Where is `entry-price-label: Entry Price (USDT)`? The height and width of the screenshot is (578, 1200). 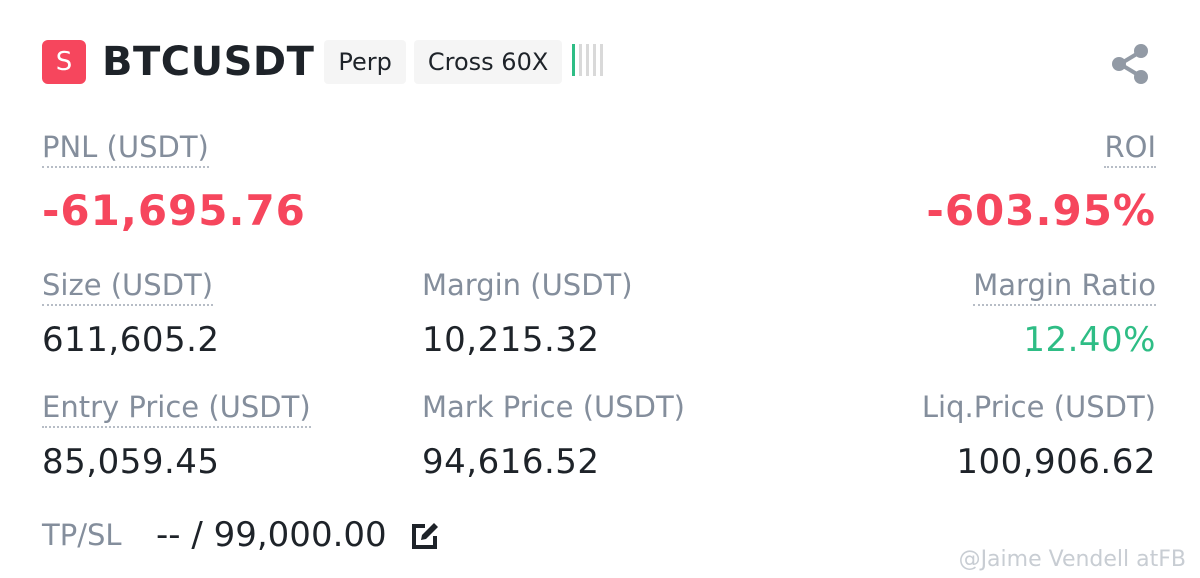 entry-price-label: Entry Price (USDT) is located at coordinates (176, 409).